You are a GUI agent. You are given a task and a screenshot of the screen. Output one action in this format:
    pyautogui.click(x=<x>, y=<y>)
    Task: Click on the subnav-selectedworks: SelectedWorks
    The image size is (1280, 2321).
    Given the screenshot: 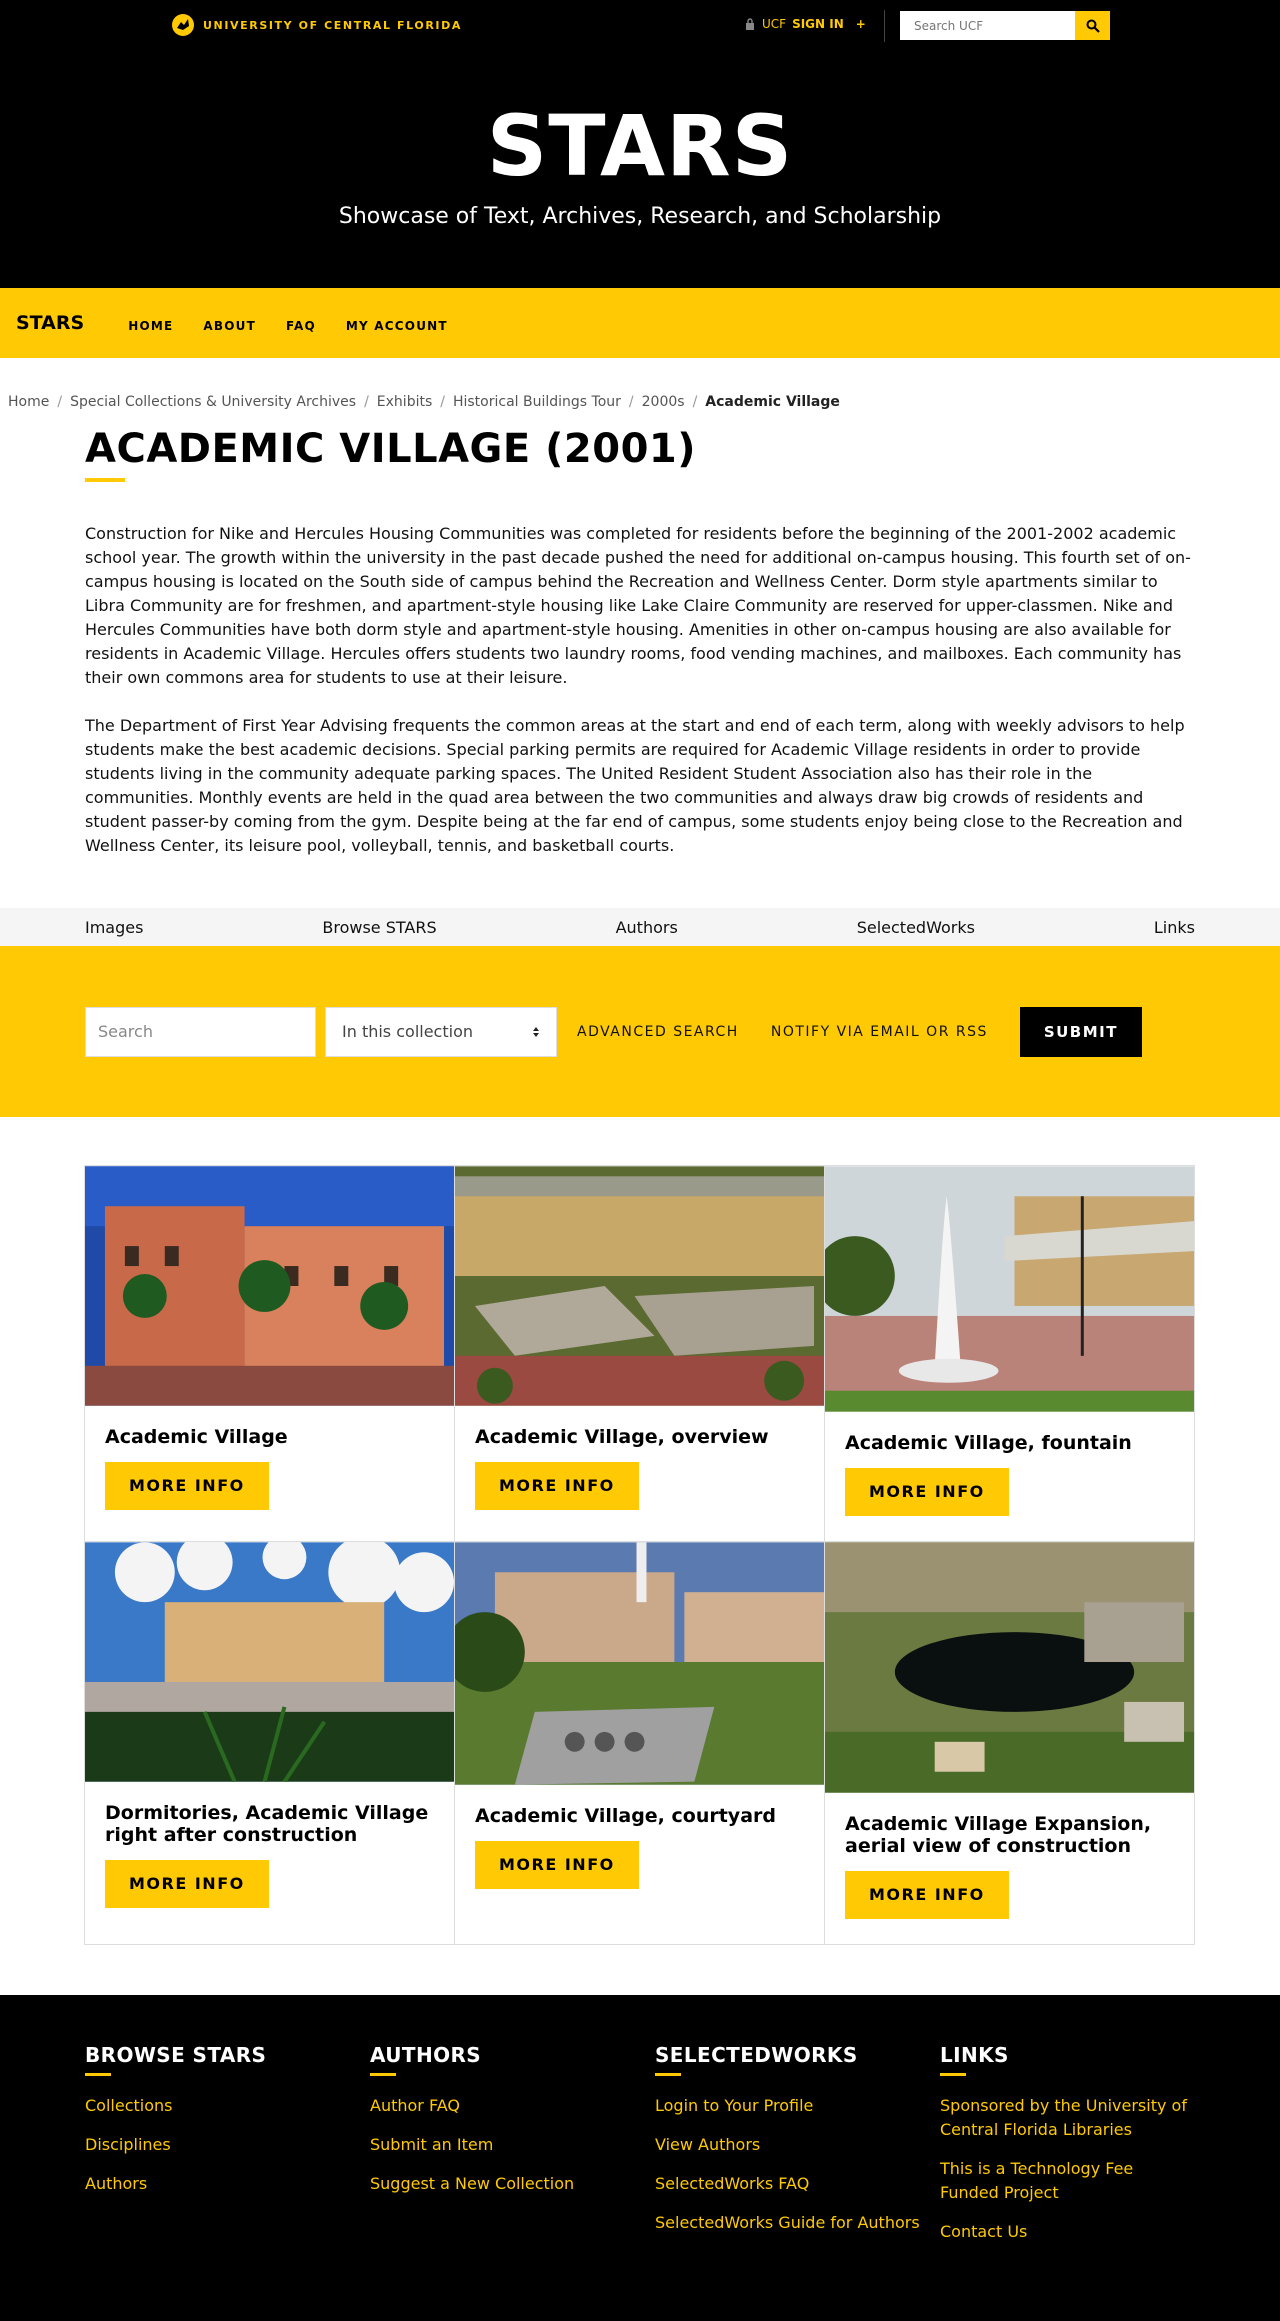 What is the action you would take?
    pyautogui.click(x=916, y=927)
    